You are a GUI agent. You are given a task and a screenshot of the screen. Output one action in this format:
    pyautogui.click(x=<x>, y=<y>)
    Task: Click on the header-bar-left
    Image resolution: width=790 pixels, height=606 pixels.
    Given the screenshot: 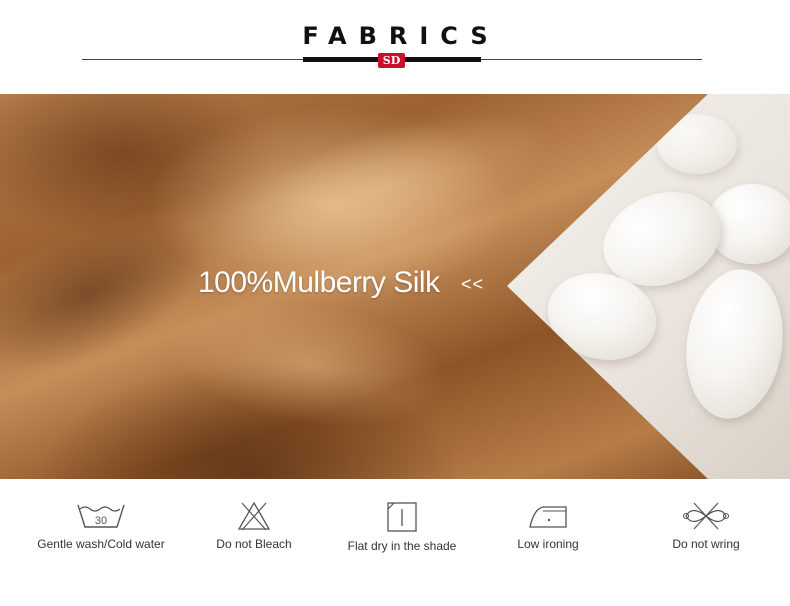 What is the action you would take?
    pyautogui.click(x=340, y=59)
    